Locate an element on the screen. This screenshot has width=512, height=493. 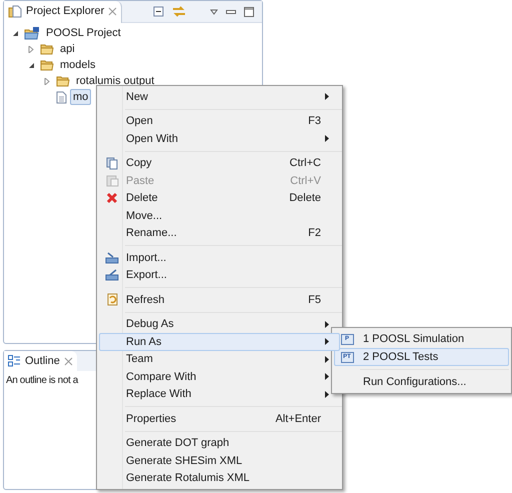
project-folder-icon is located at coordinates (32, 33).